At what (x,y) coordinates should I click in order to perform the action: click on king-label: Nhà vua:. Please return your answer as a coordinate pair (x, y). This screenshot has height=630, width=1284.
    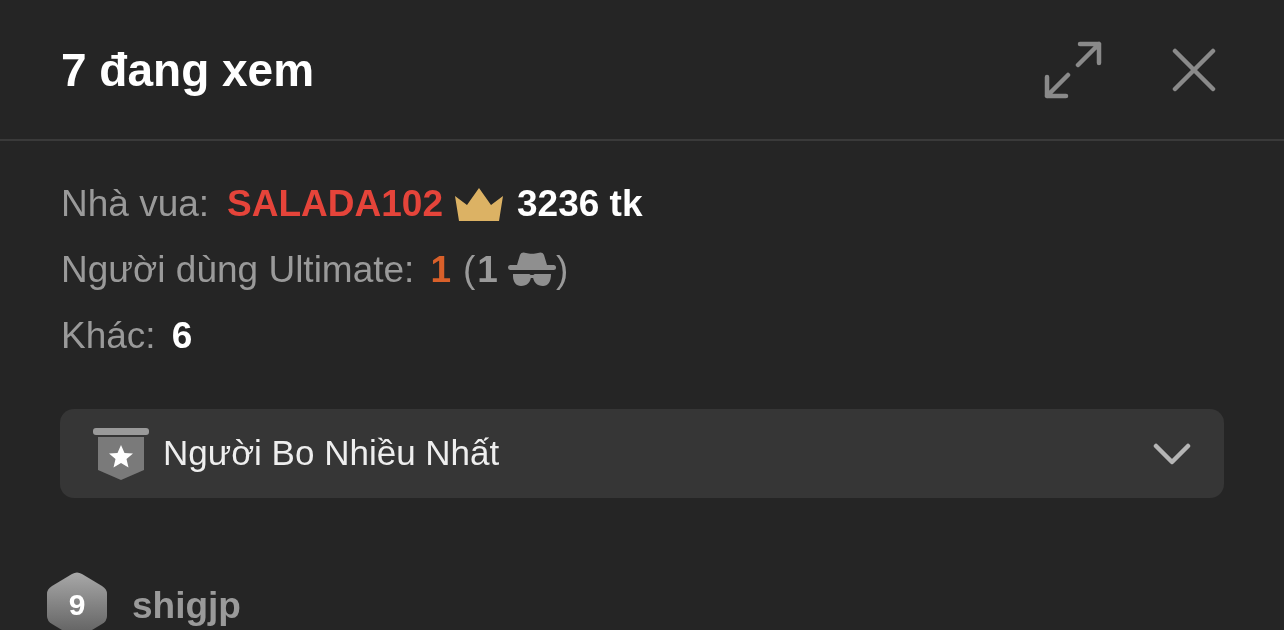
    Looking at the image, I should click on (135, 204).